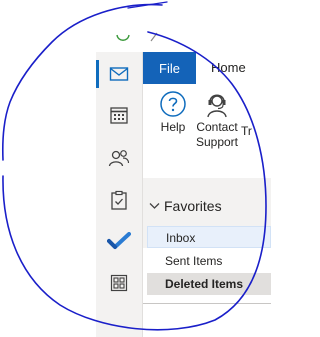 The width and height of the screenshot is (320, 337). I want to click on question-icon, so click(173, 104).